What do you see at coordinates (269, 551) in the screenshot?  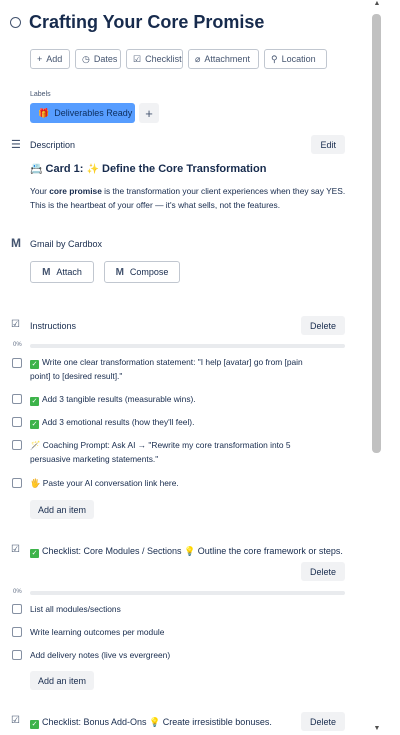 I see `modules-heading-rest: Outline the core framework or steps.` at bounding box center [269, 551].